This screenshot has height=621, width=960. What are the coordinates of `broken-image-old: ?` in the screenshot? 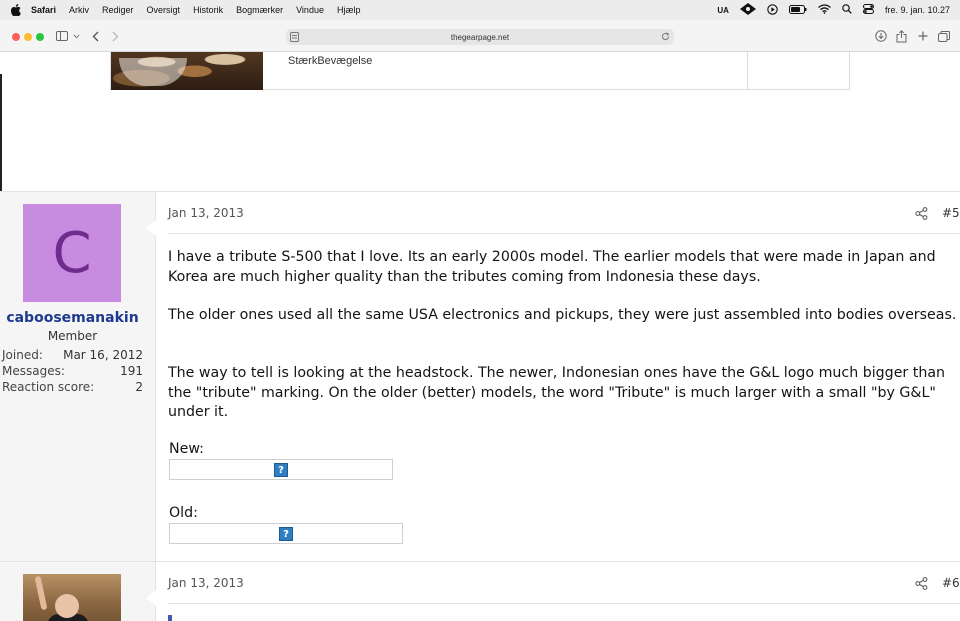 It's located at (286, 533).